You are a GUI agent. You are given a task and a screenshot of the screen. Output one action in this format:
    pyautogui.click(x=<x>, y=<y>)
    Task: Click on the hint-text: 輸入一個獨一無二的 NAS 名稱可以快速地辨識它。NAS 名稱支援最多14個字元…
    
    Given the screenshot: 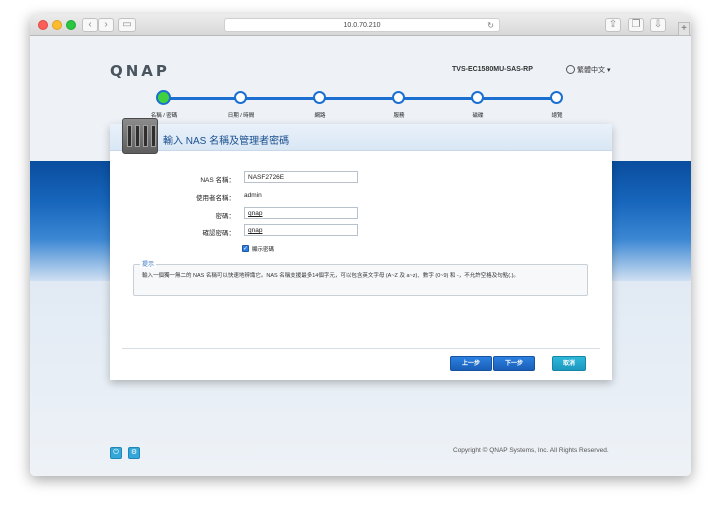 What is the action you would take?
    pyautogui.click(x=330, y=276)
    